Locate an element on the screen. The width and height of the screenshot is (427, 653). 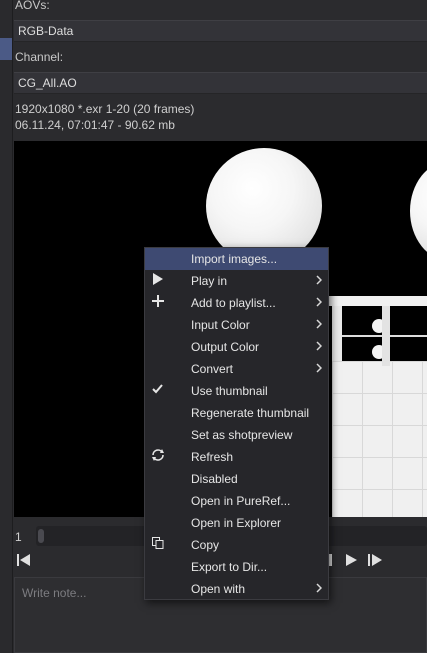
refresh-icon is located at coordinates (158, 457).